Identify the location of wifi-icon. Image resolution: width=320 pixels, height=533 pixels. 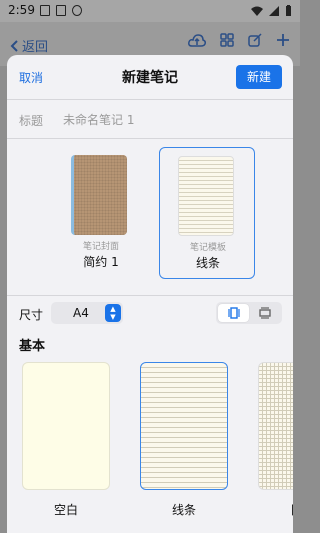
(257, 11).